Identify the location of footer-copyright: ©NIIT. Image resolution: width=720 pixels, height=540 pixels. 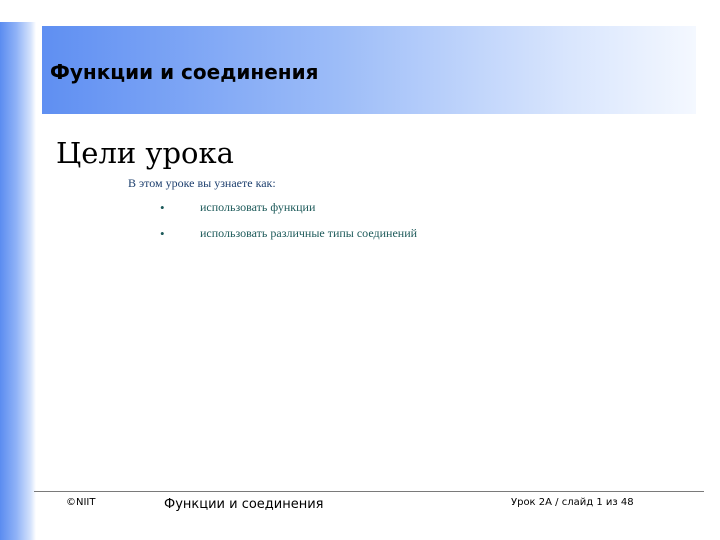
(81, 502).